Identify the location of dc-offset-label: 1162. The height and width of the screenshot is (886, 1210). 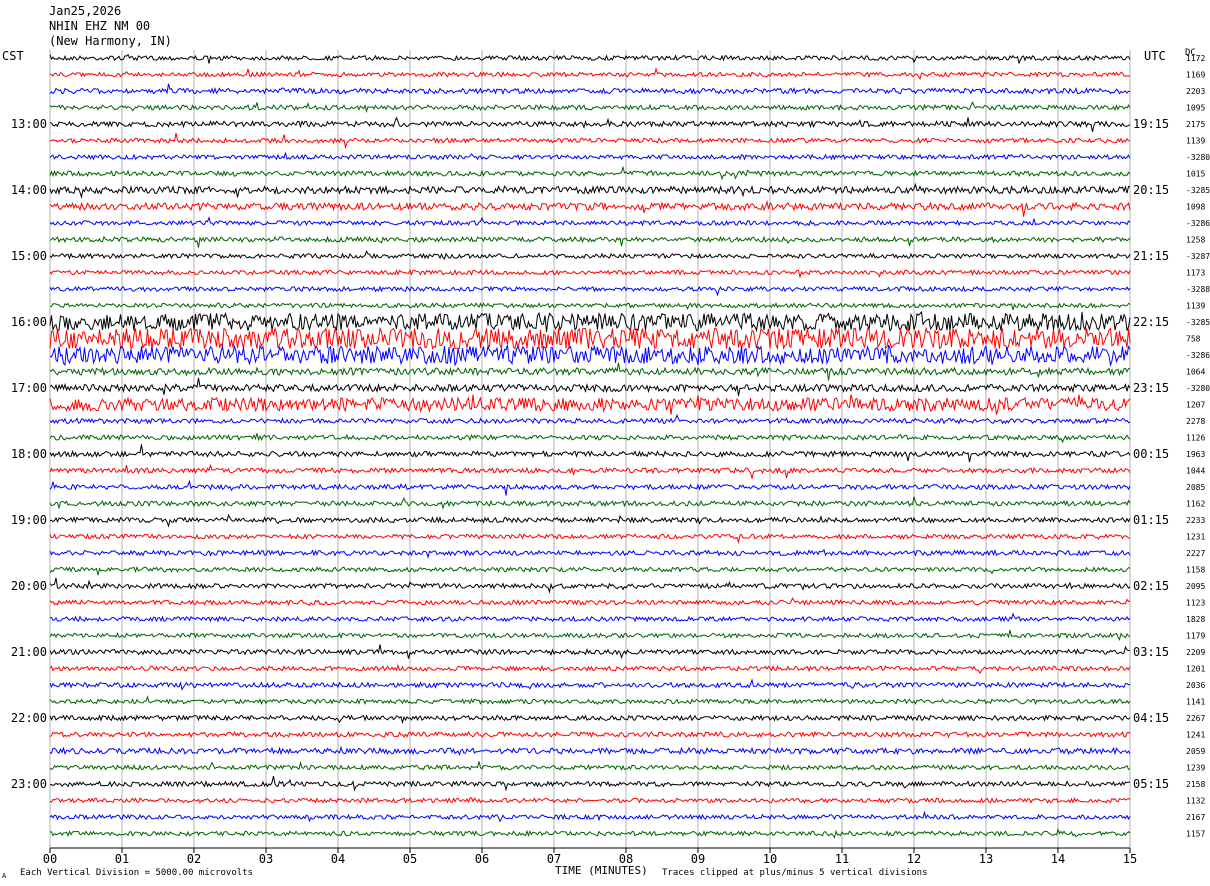
(1195, 504).